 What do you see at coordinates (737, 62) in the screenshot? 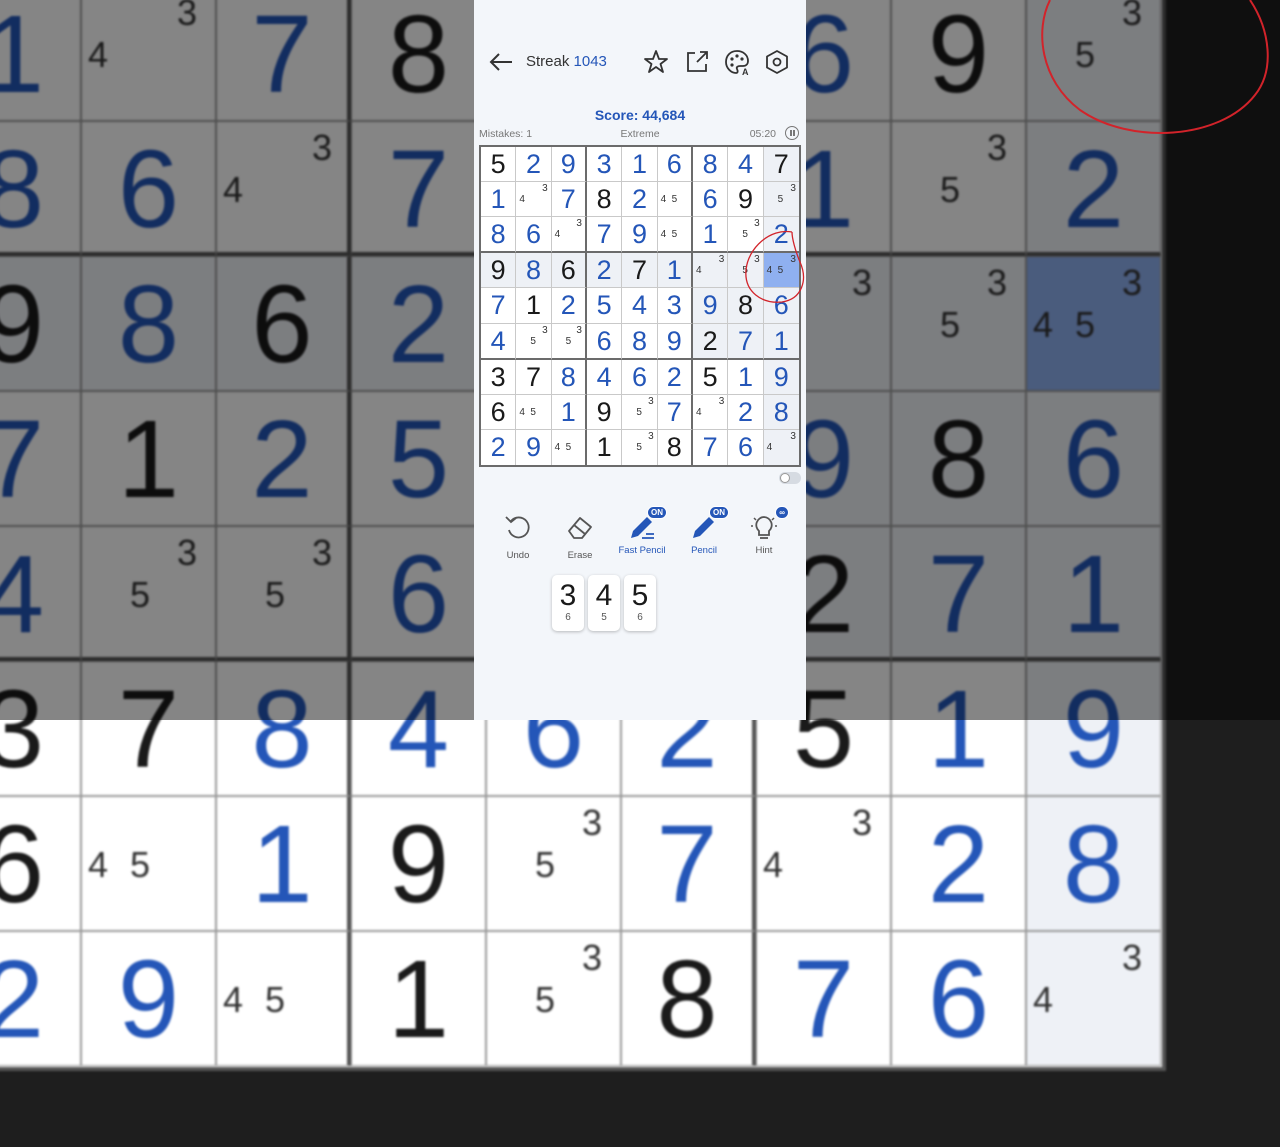
I see `palette-icon: A` at bounding box center [737, 62].